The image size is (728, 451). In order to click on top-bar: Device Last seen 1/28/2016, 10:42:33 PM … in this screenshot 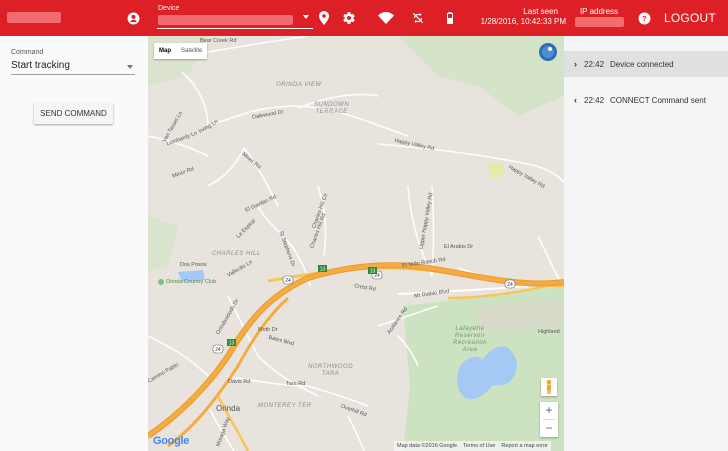, I will do `click(364, 18)`.